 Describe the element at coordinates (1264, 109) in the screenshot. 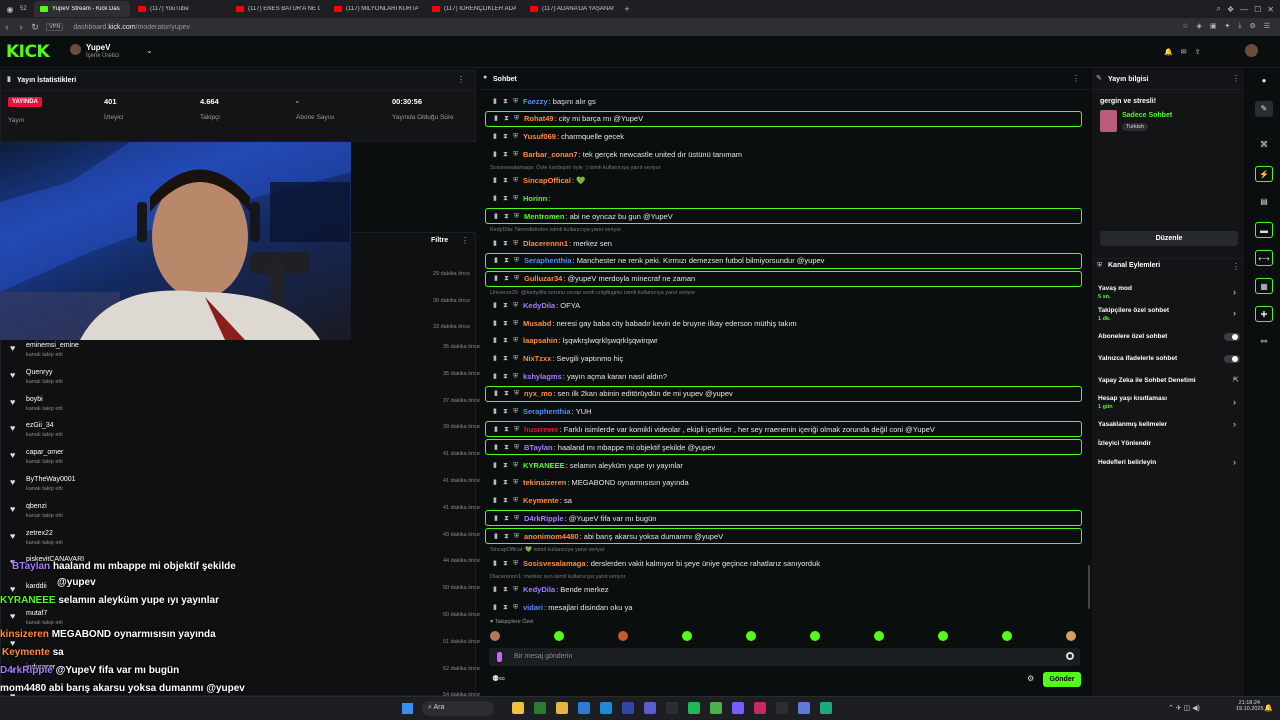

I see `edit-tool-icon: ✎` at that location.